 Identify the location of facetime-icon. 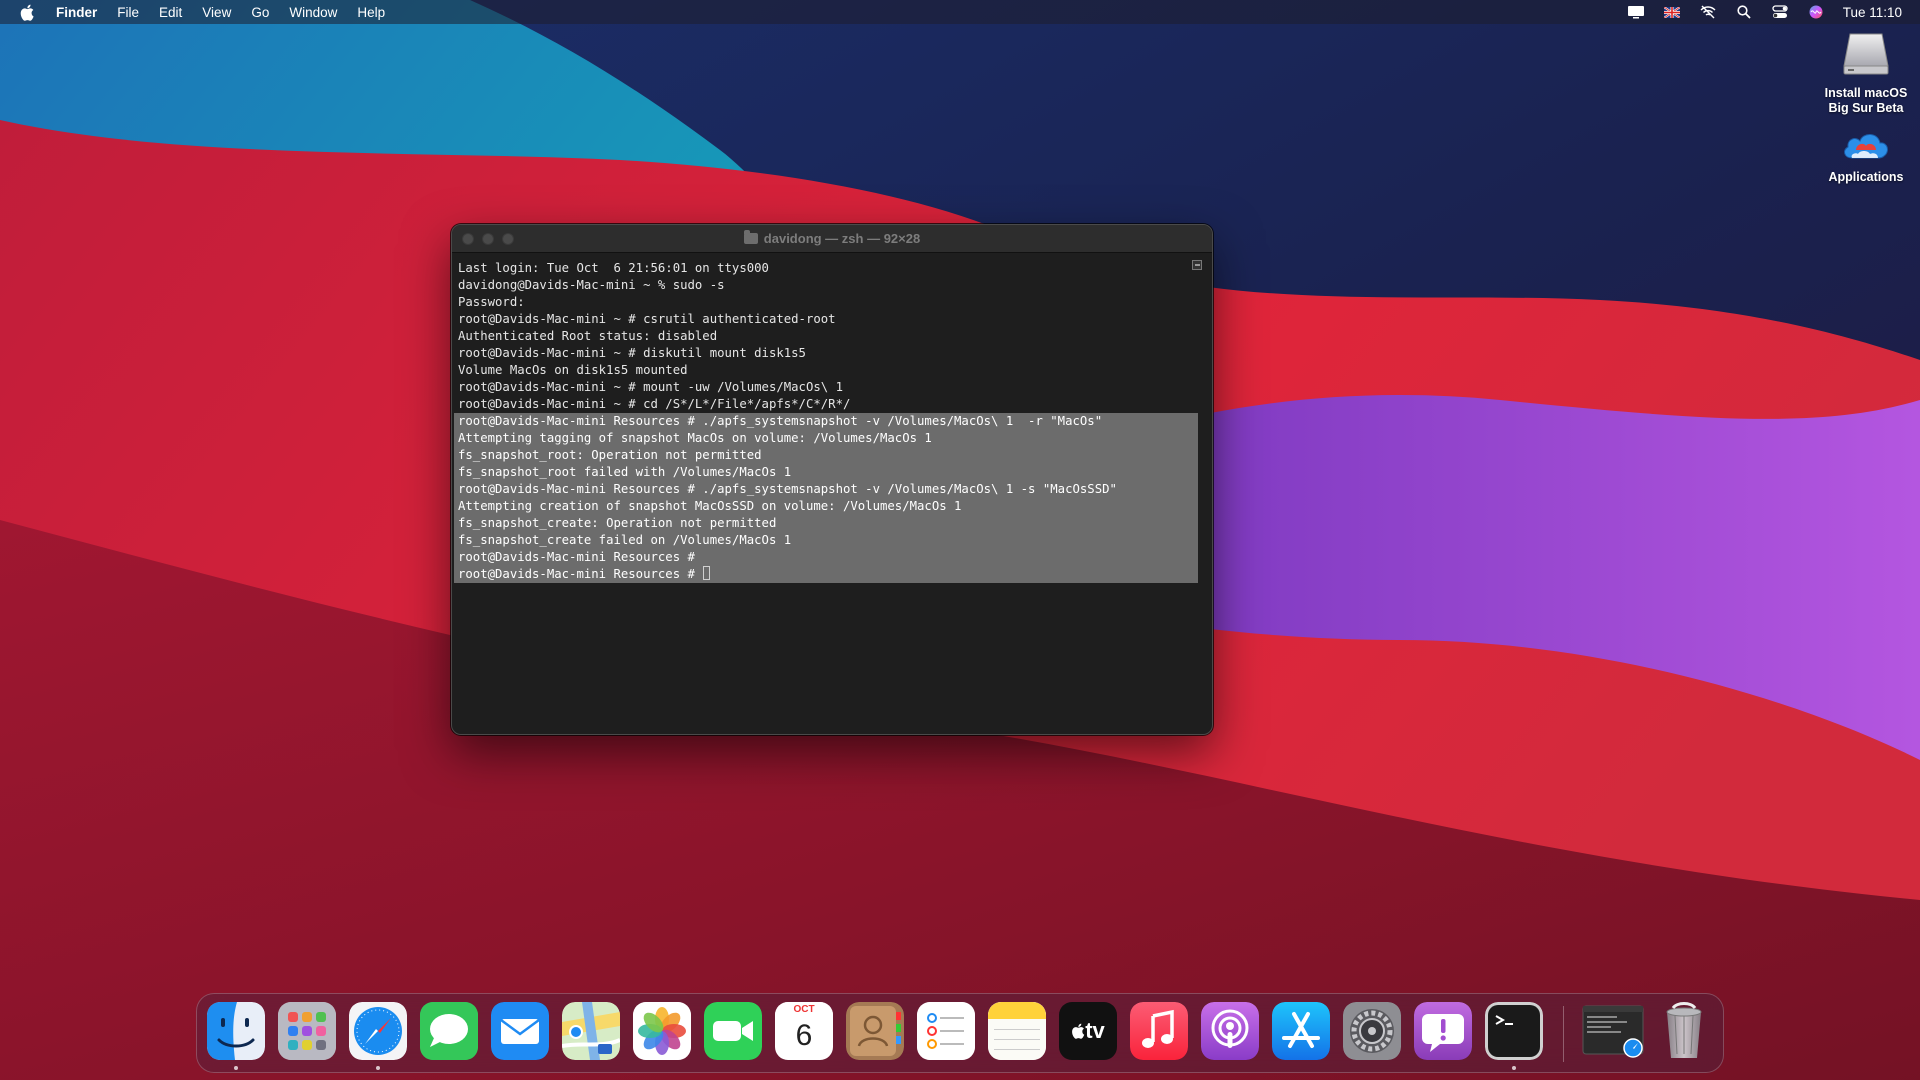
(733, 1031).